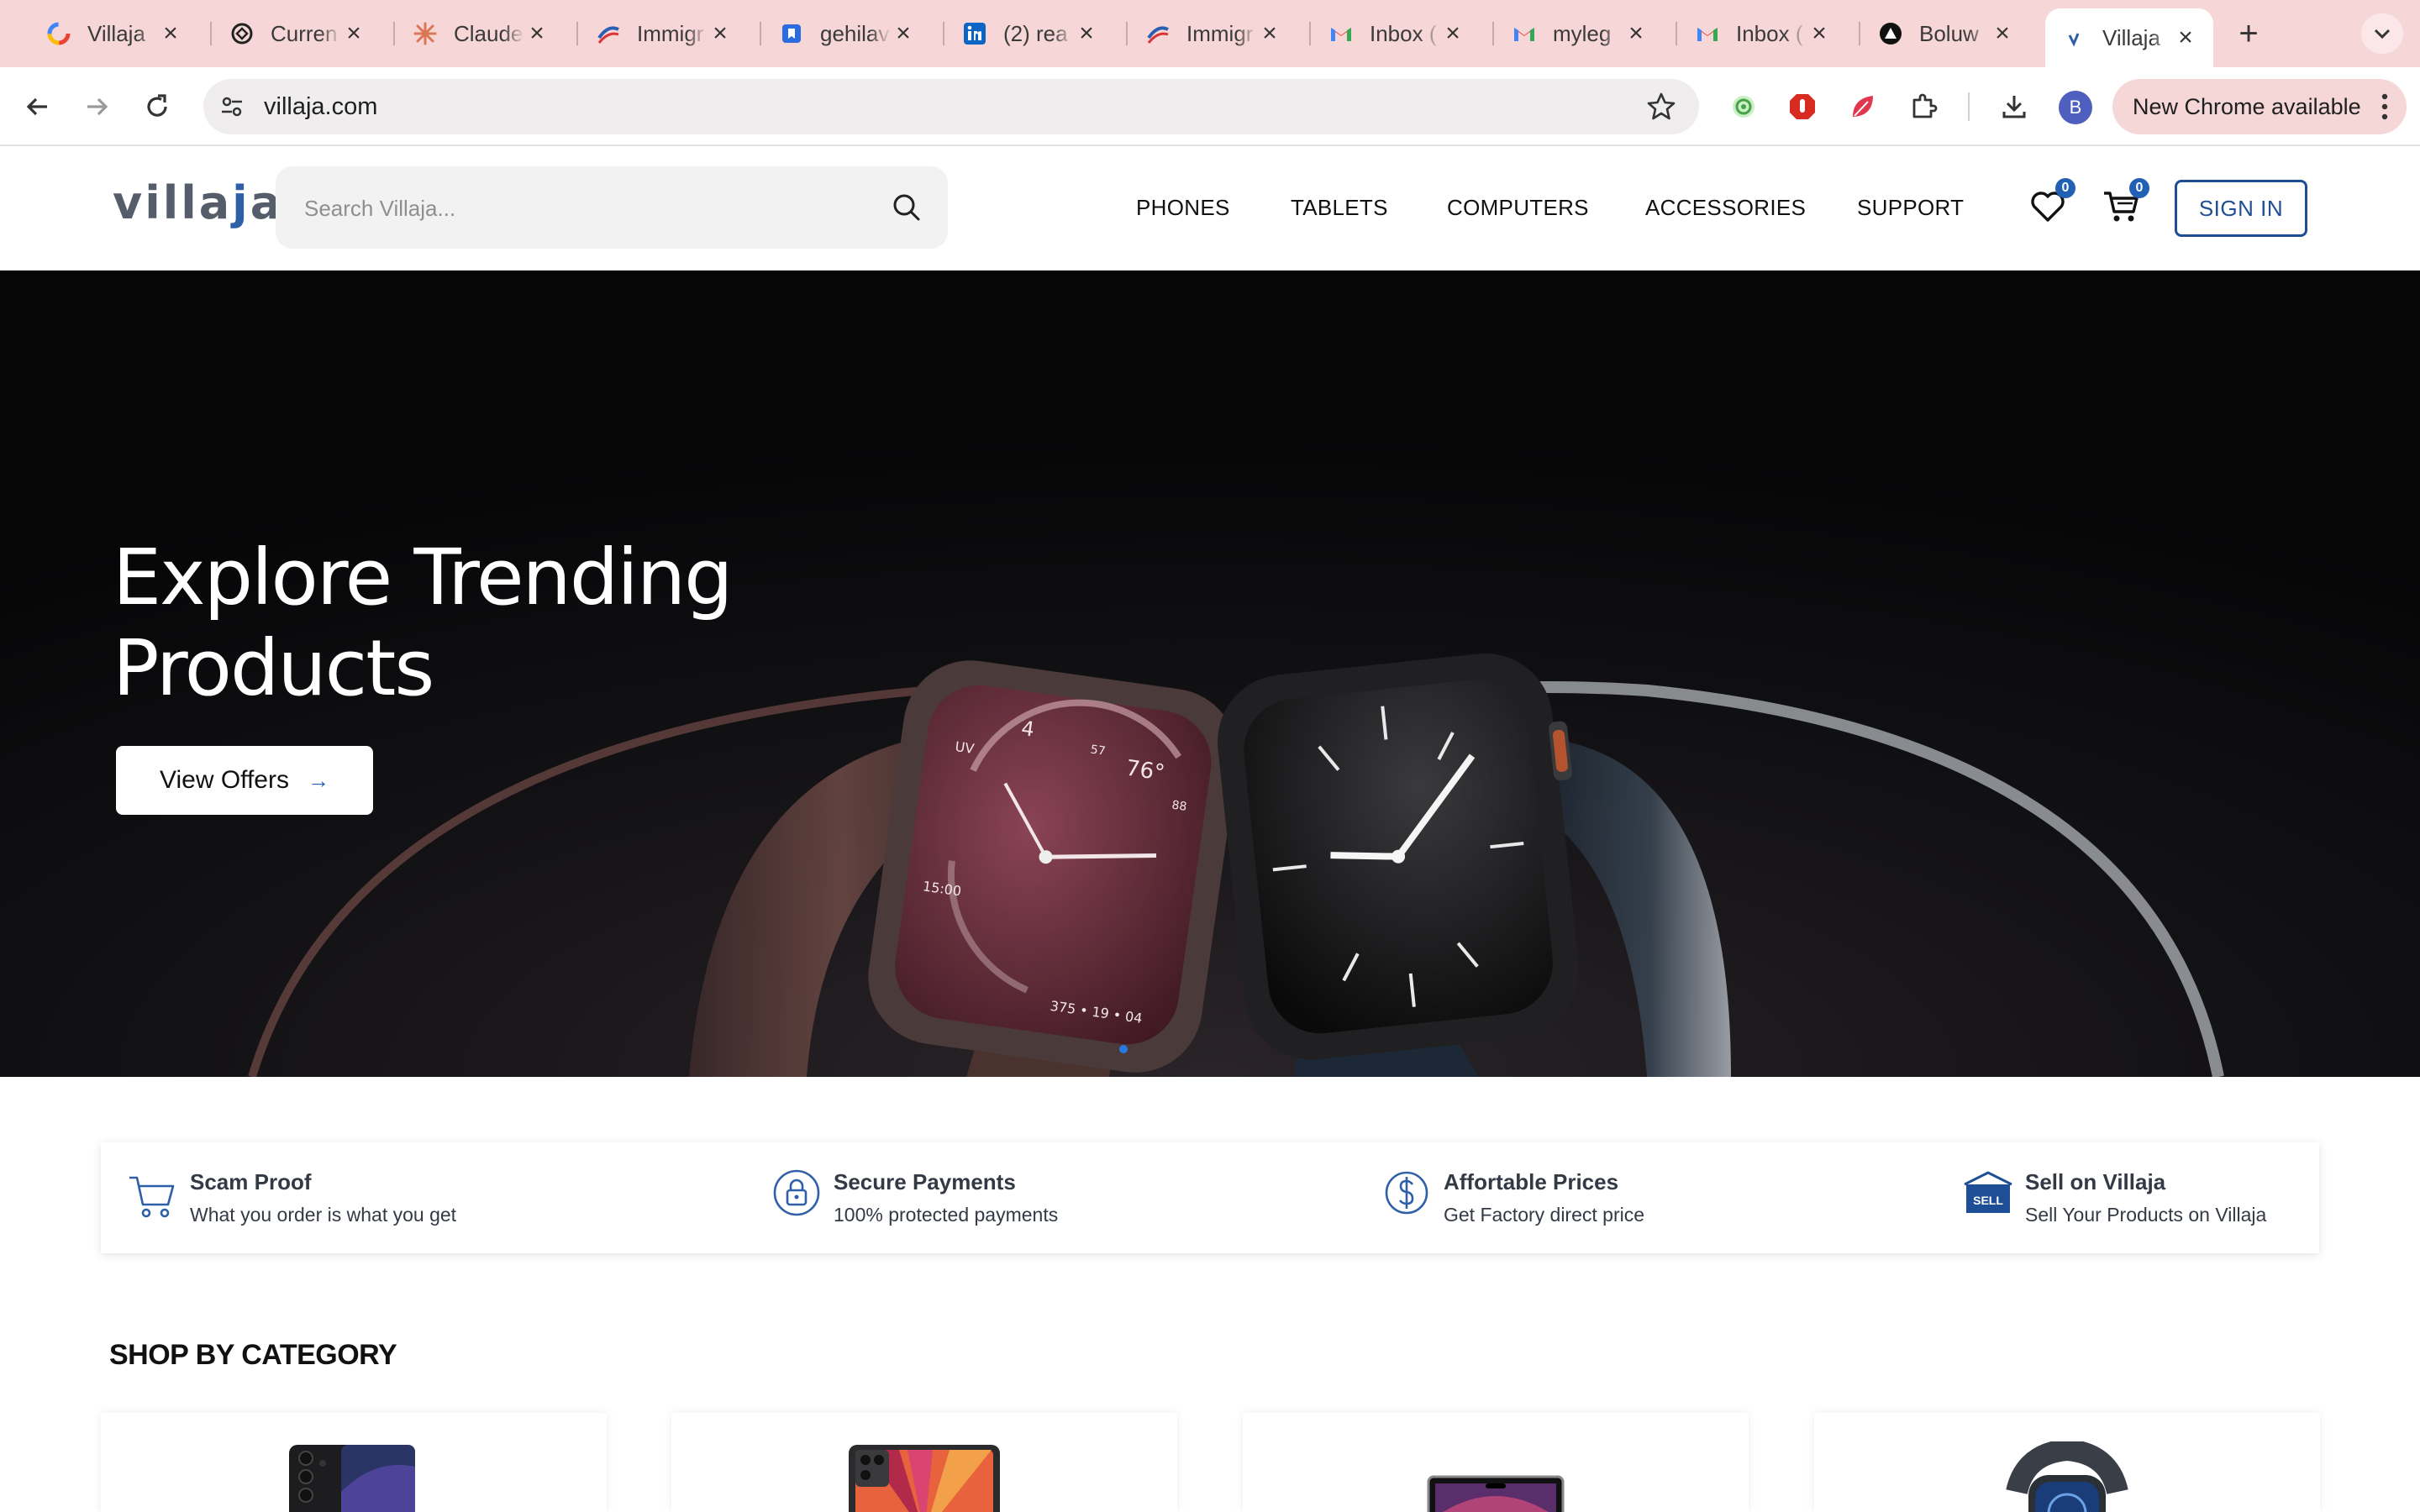 This screenshot has width=2420, height=1512. I want to click on watch-complication: UV, so click(964, 747).